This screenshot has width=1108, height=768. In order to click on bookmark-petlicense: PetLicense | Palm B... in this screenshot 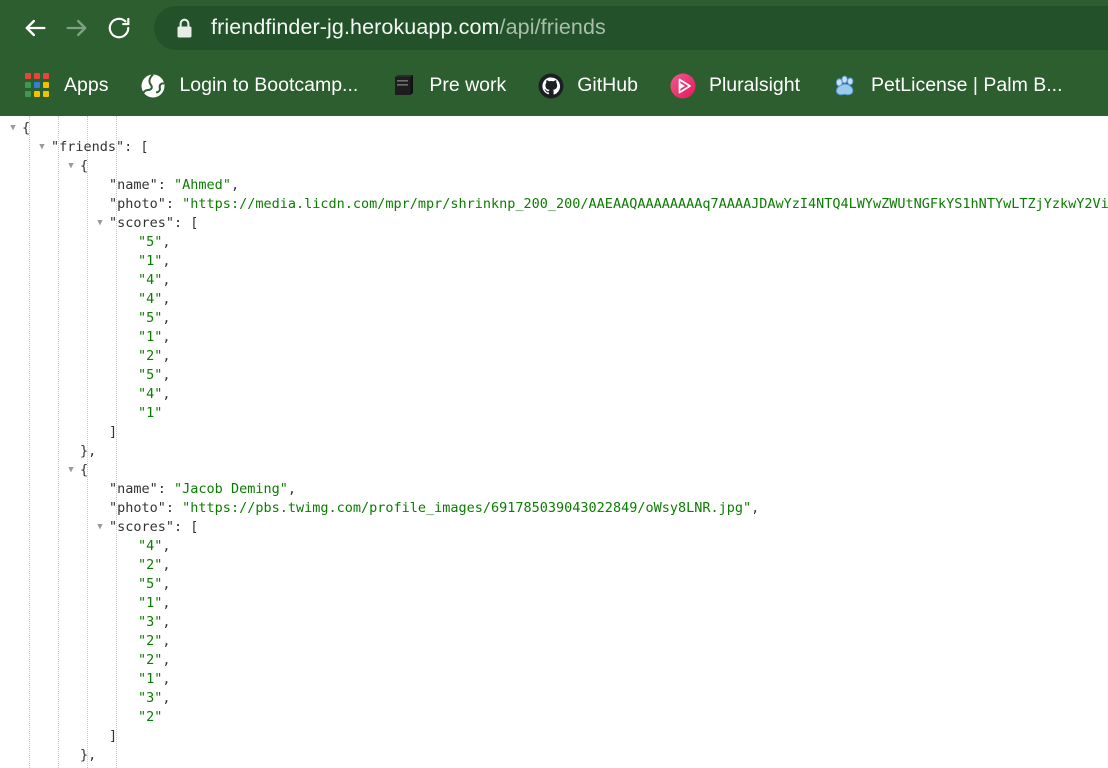, I will do `click(947, 86)`.